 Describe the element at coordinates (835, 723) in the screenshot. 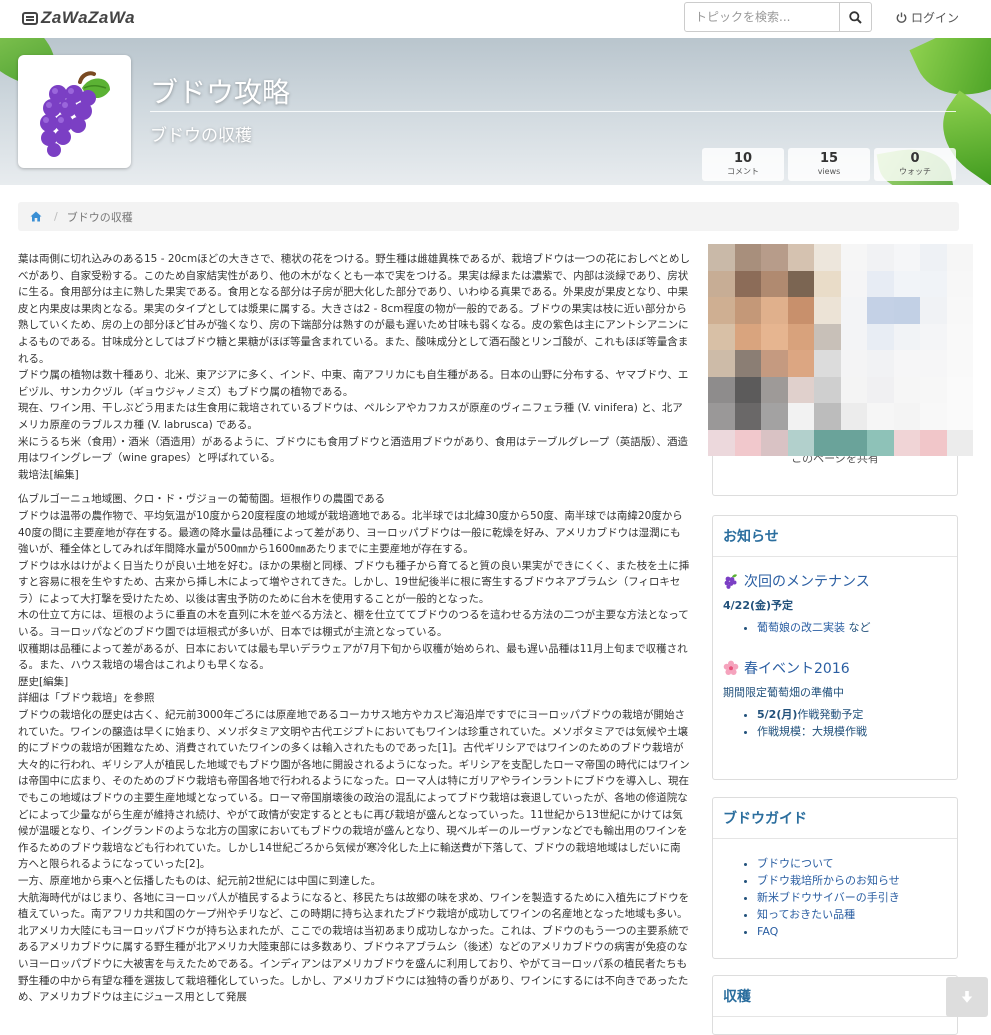

I see `spring-event-list: 5/2(月)作戦発動予定 作戦規模：大規模作戦` at that location.